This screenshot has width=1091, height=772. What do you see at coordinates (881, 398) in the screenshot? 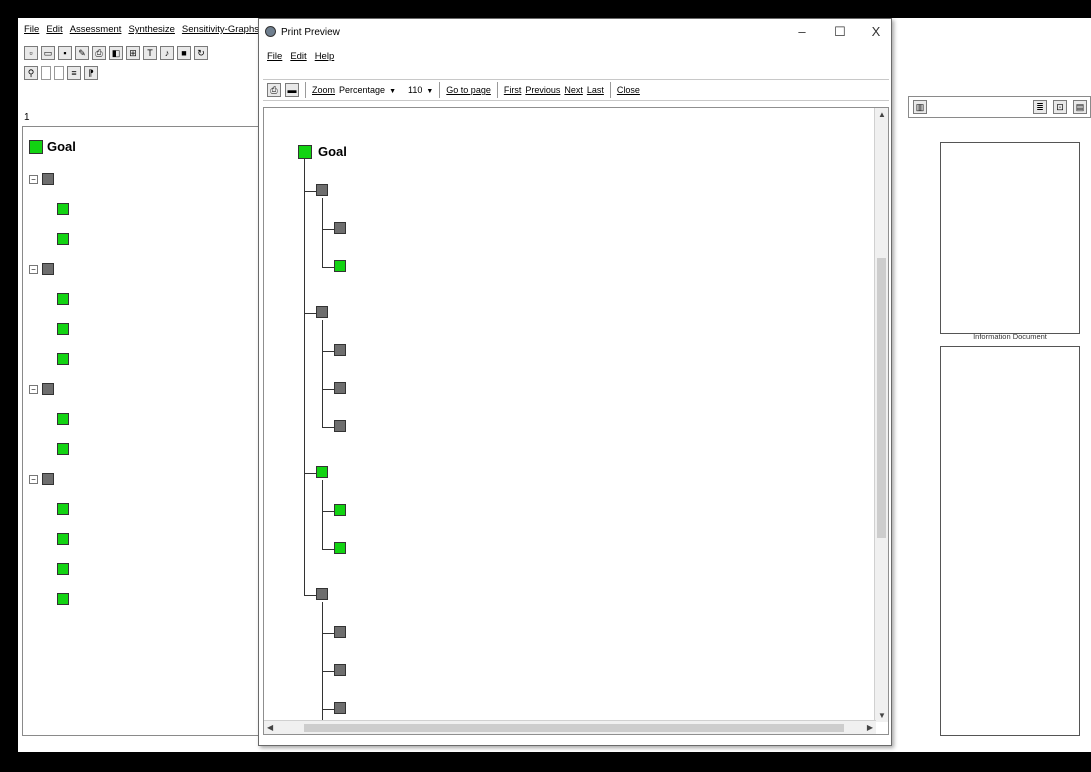
I see `vertical-scroll-thumb` at bounding box center [881, 398].